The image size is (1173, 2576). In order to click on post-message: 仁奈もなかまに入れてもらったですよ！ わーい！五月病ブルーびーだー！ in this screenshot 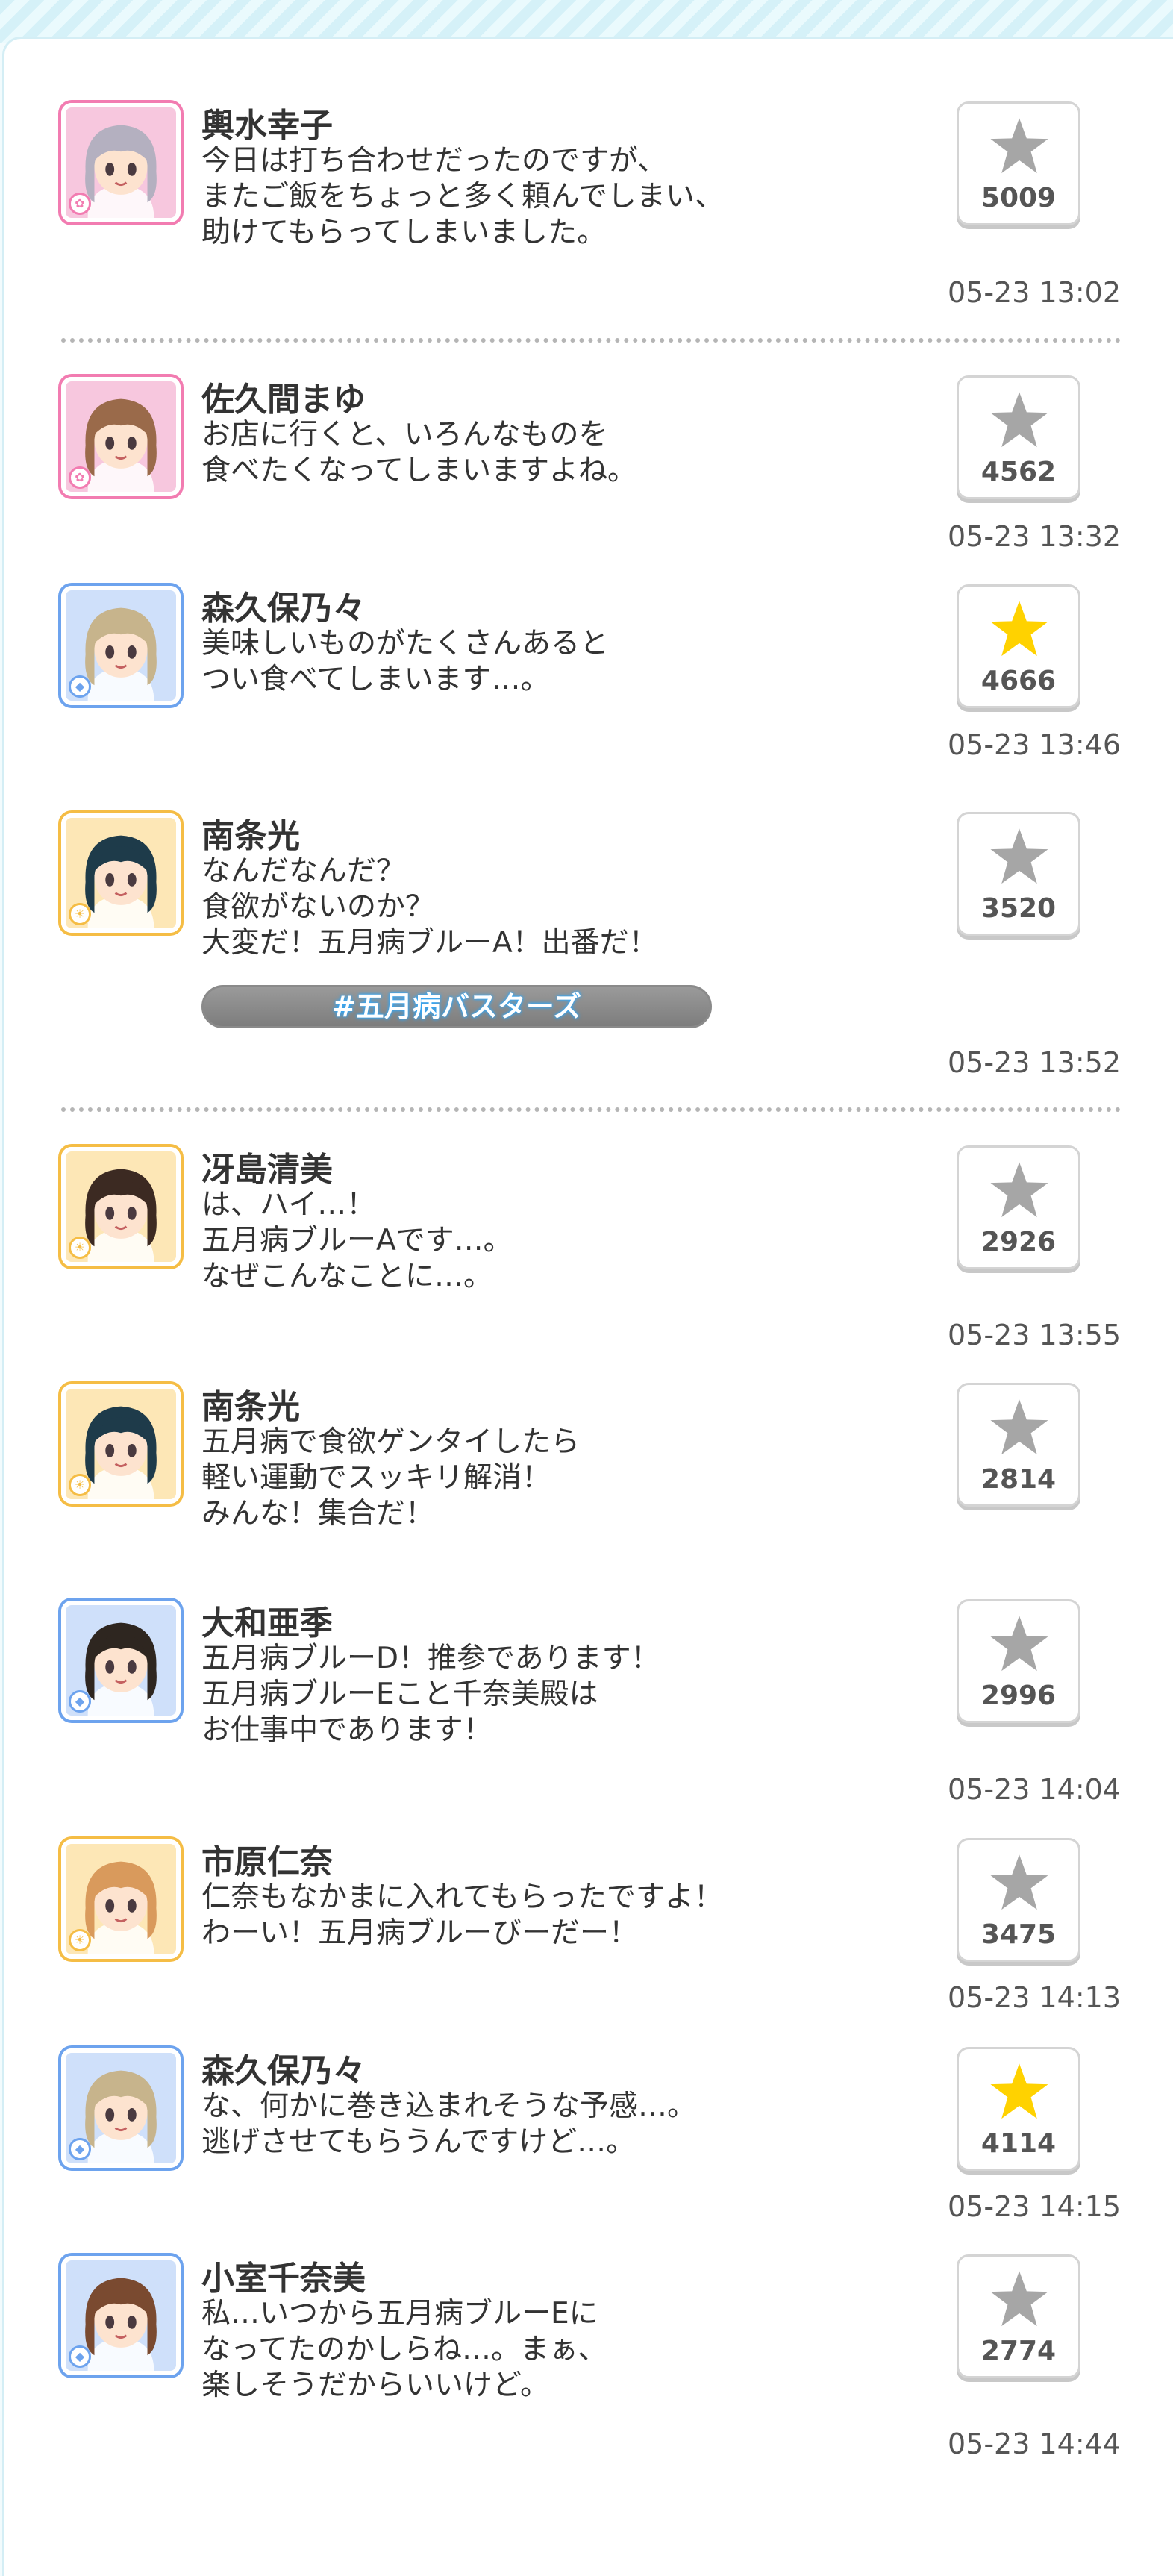, I will do `click(574, 1915)`.